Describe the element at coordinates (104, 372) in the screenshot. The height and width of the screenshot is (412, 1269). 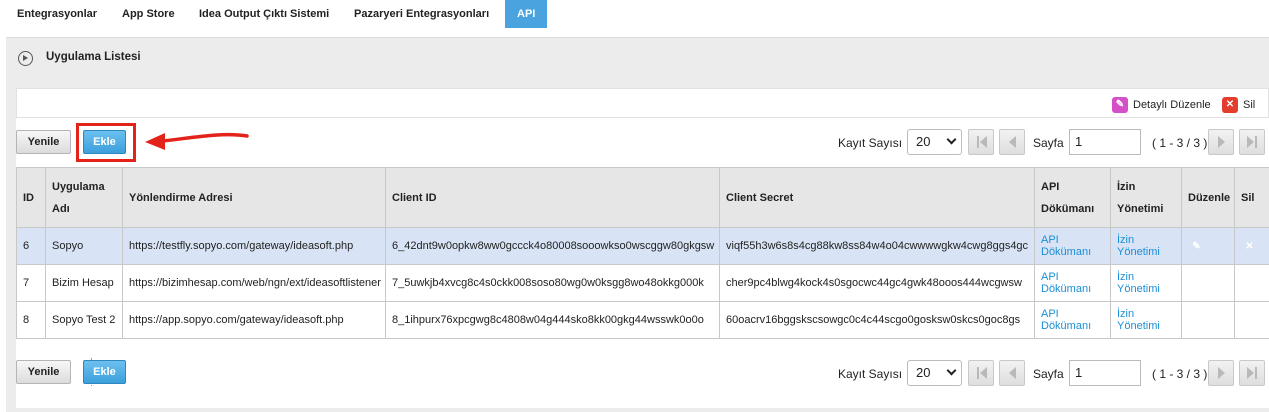
I see `add-button-bottom: Ekle` at that location.